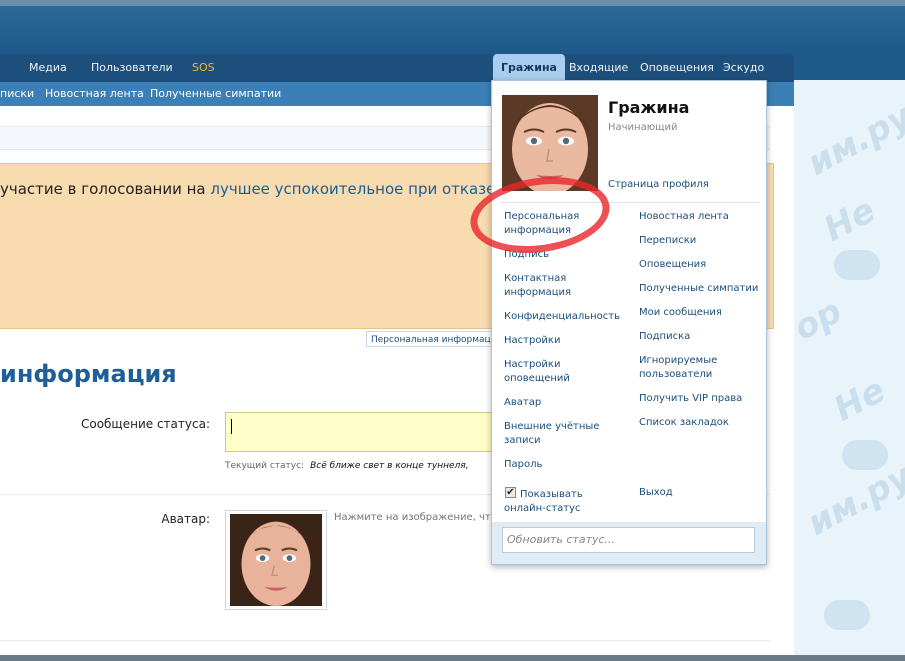  I want to click on nav-tab-alerts: Оповещения, so click(677, 68).